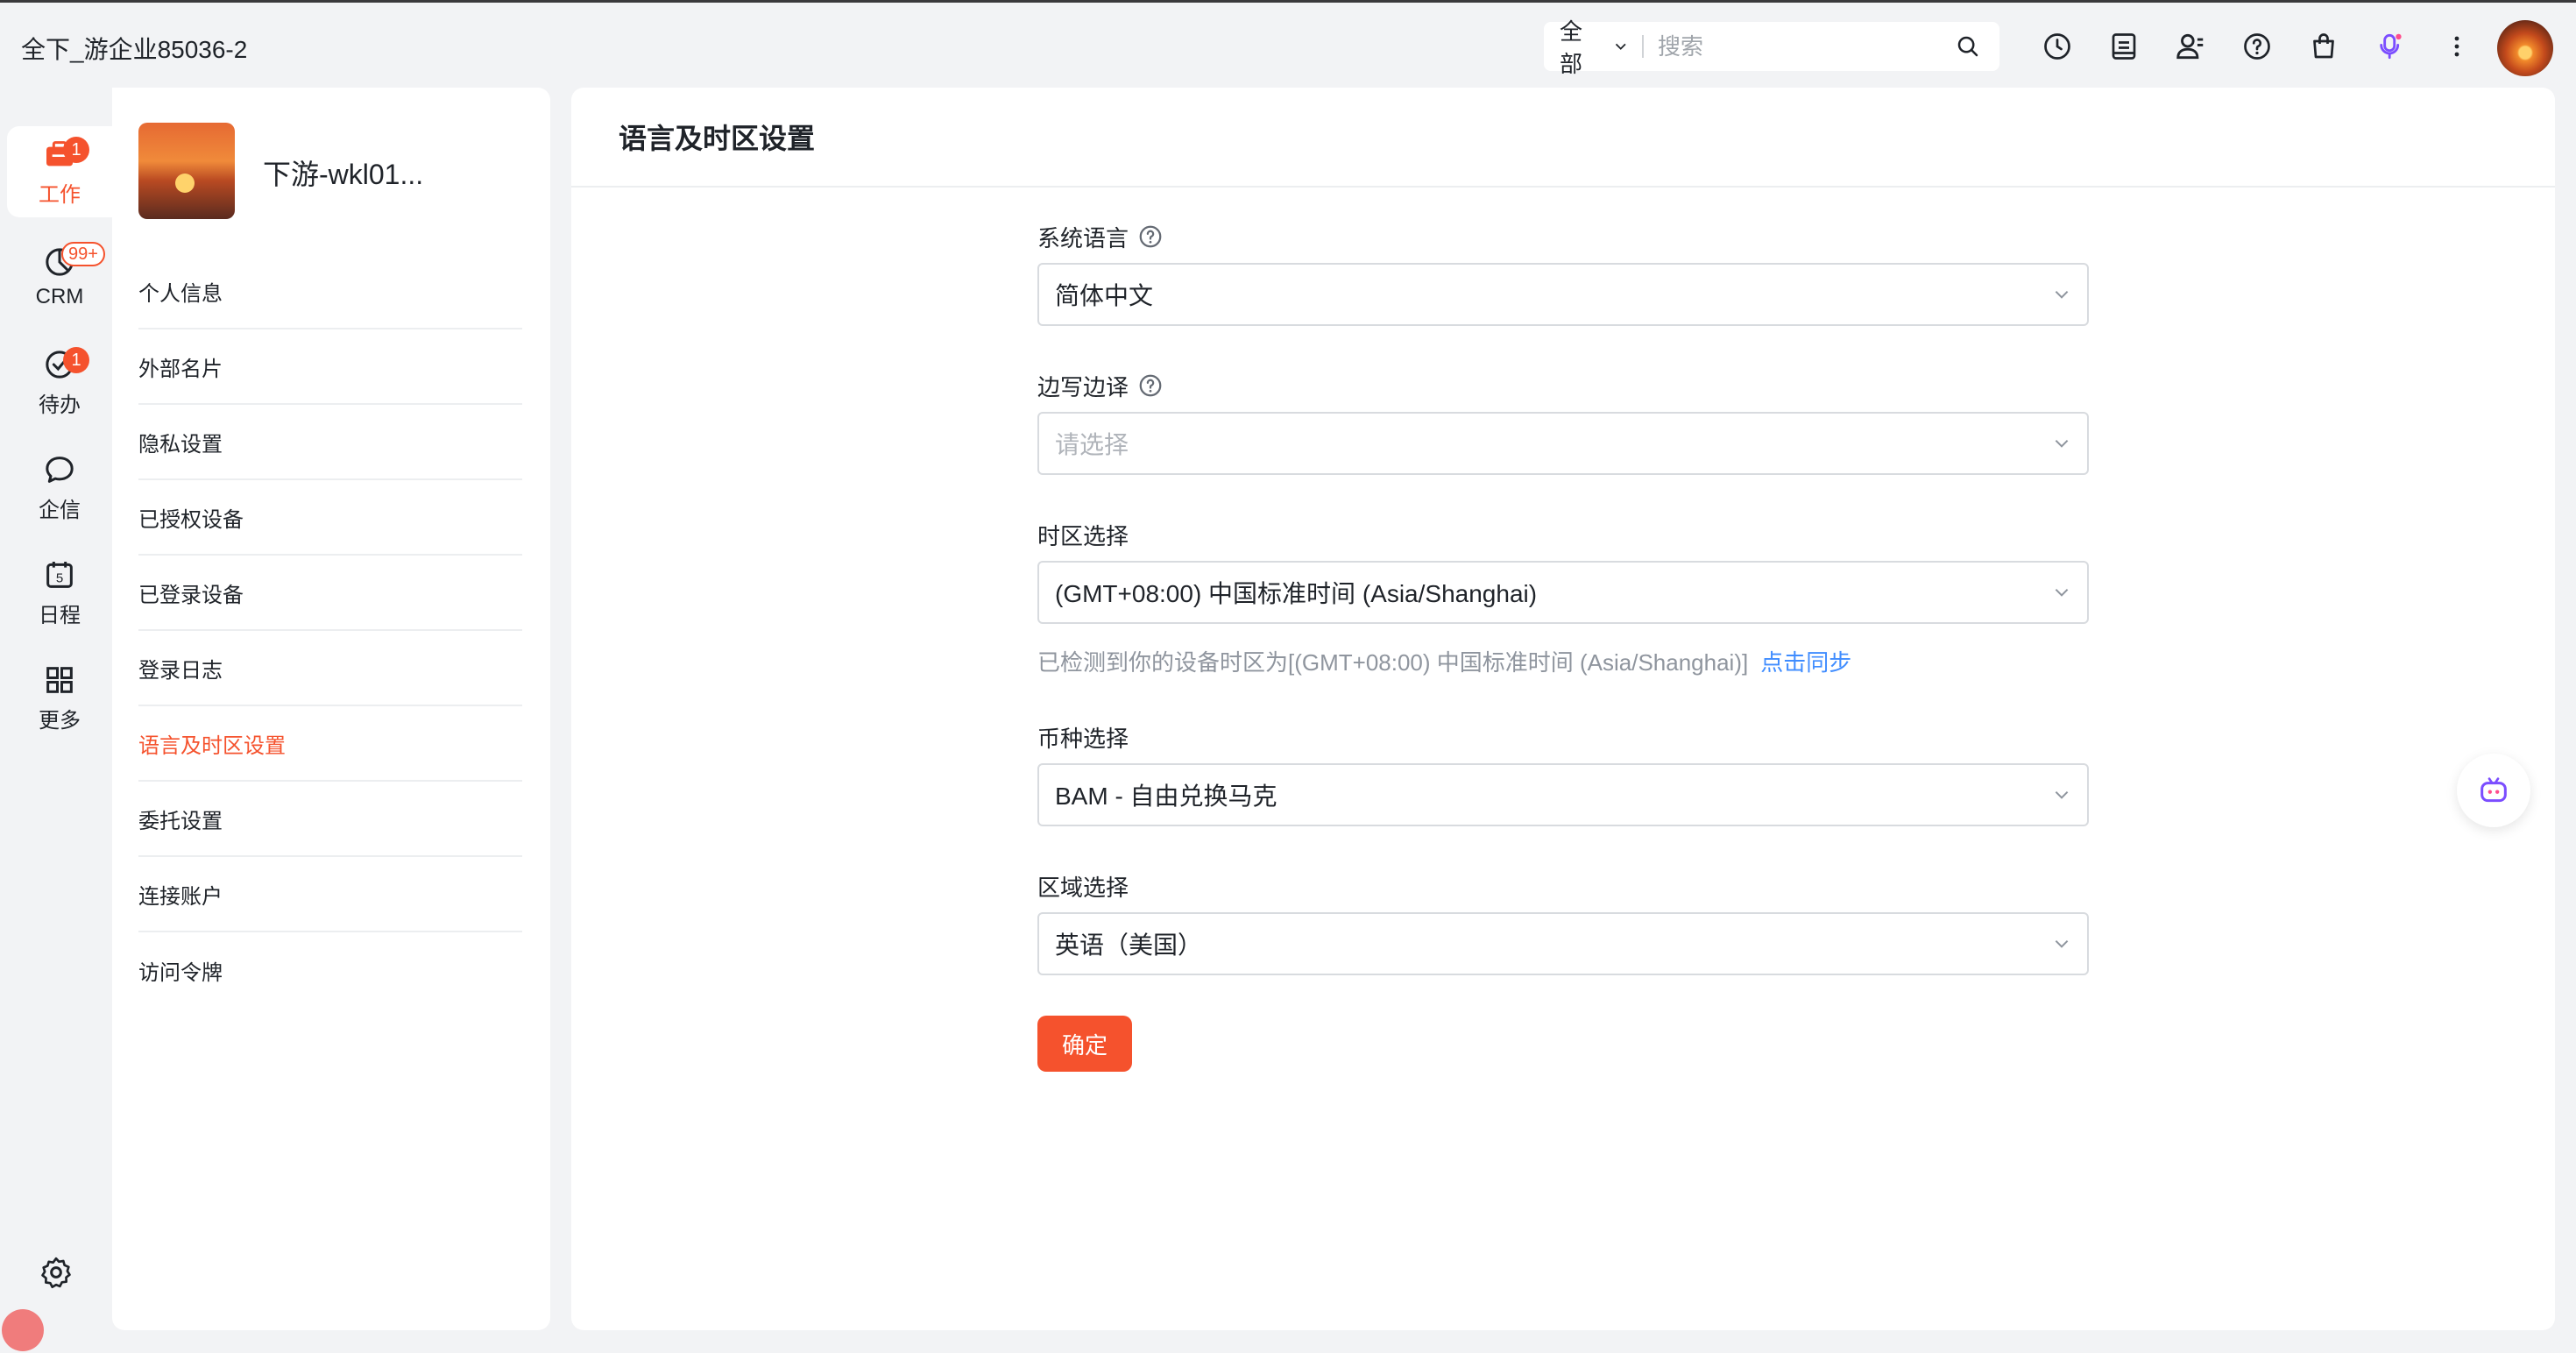 The height and width of the screenshot is (1353, 2576). What do you see at coordinates (1563, 592) in the screenshot?
I see `timezone-select: (GMT+08:00) 中国标准时间 (Asia/Shanghai)` at bounding box center [1563, 592].